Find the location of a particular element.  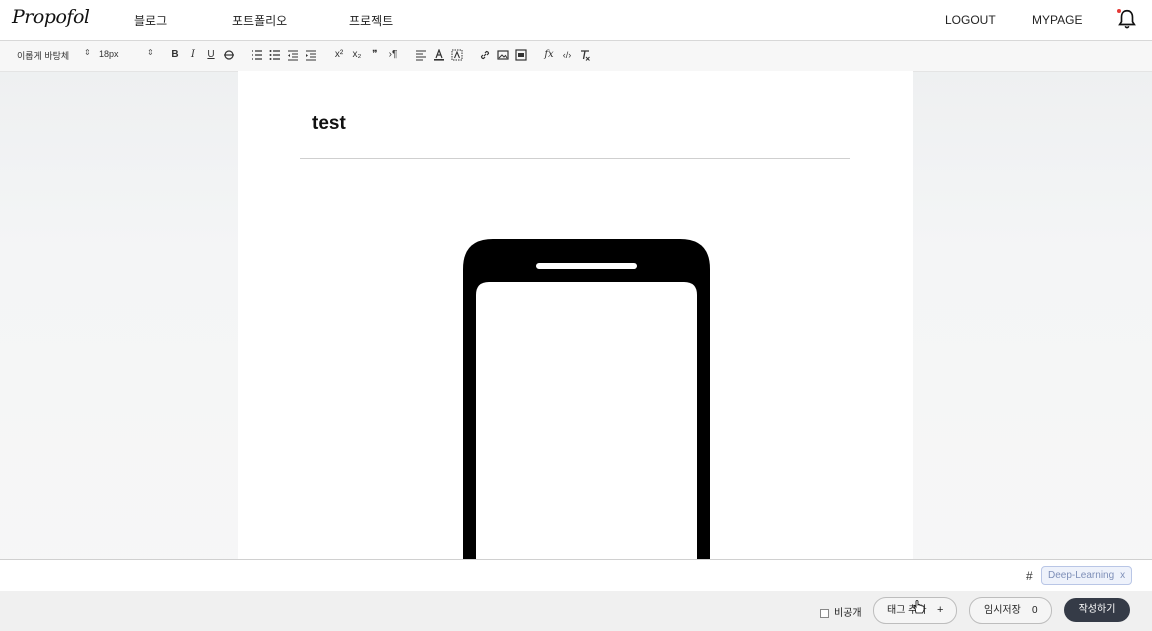

temp-save-button: 임시저장 0 is located at coordinates (1010, 610).